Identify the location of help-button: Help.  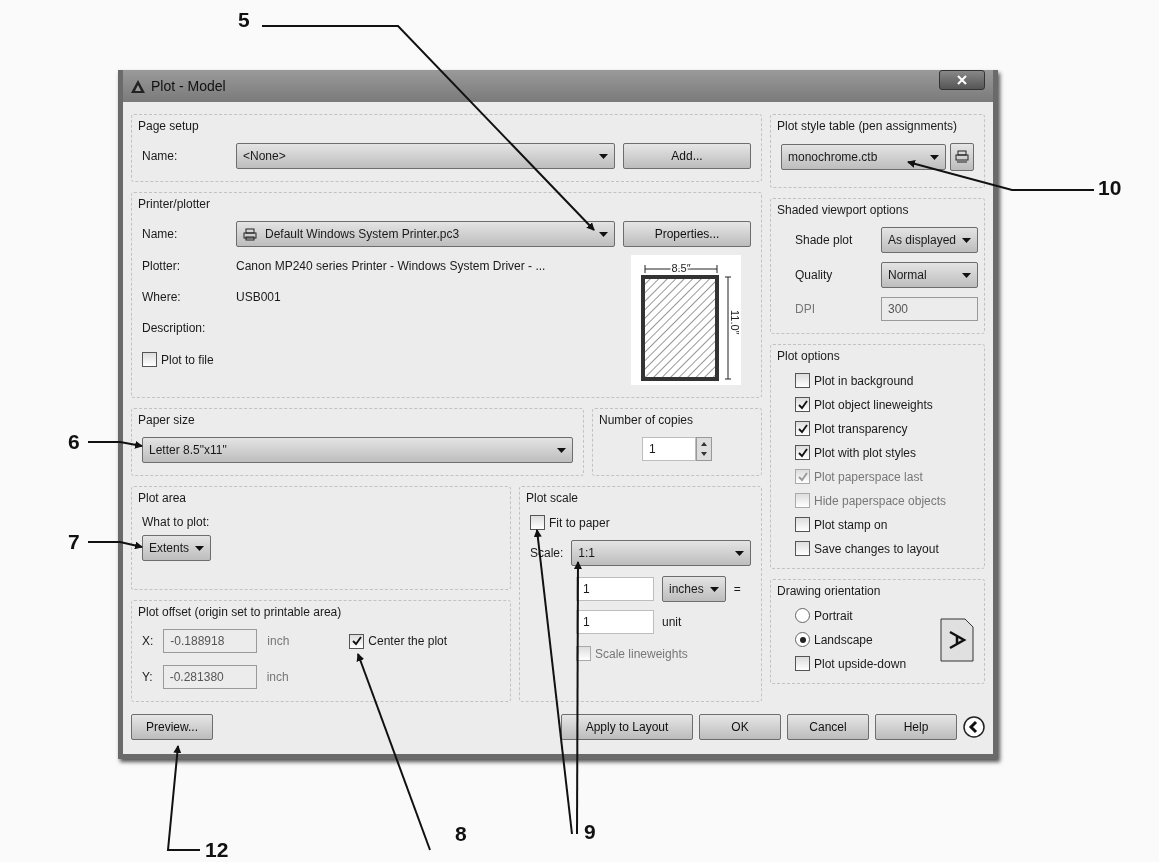
(916, 727).